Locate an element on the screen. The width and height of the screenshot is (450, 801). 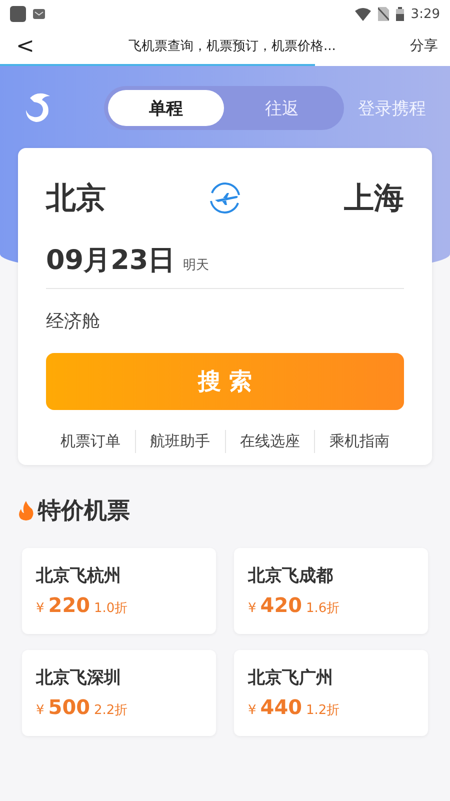
back-button: < is located at coordinates (25, 46).